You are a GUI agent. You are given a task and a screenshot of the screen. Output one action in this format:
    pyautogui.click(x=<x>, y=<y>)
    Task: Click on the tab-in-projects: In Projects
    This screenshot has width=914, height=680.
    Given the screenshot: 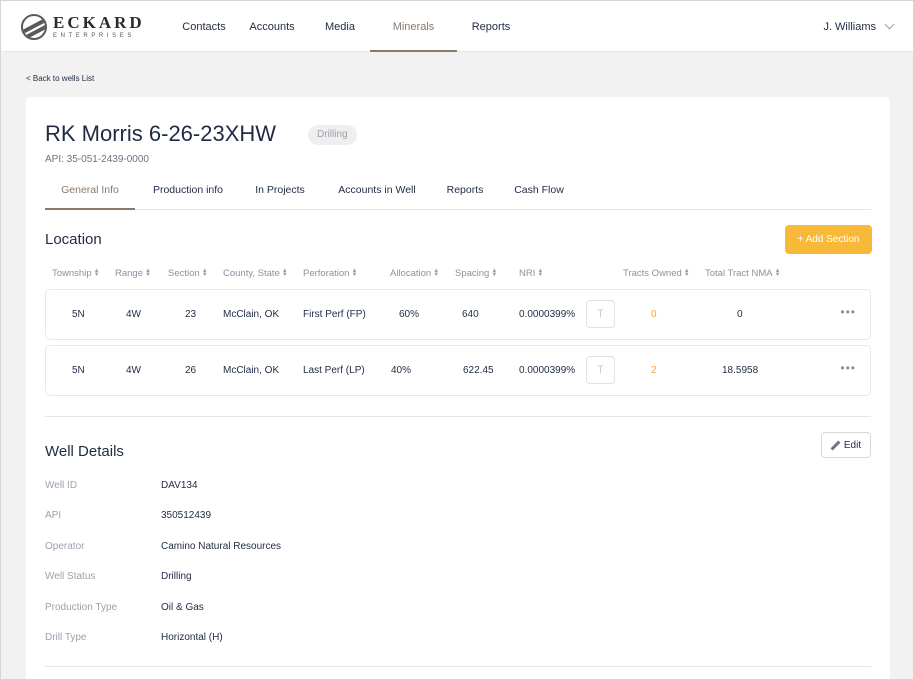 What is the action you would take?
    pyautogui.click(x=280, y=193)
    